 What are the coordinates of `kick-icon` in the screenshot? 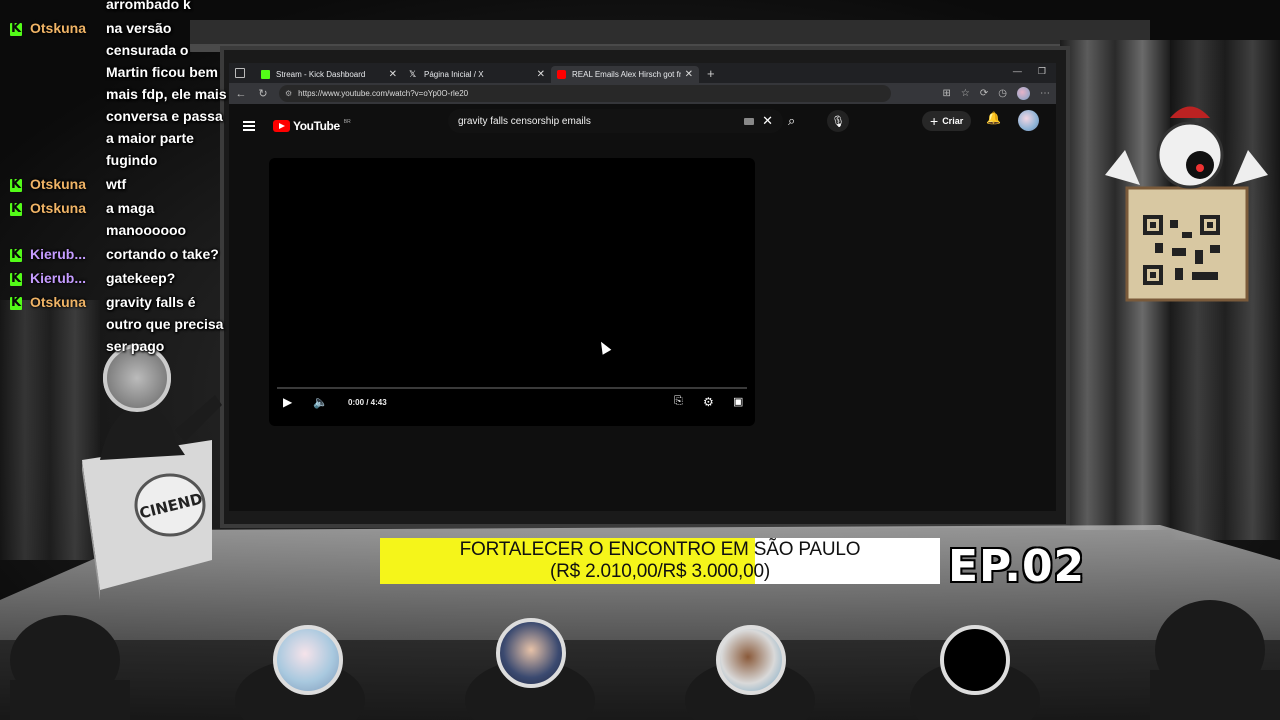 It's located at (265, 74).